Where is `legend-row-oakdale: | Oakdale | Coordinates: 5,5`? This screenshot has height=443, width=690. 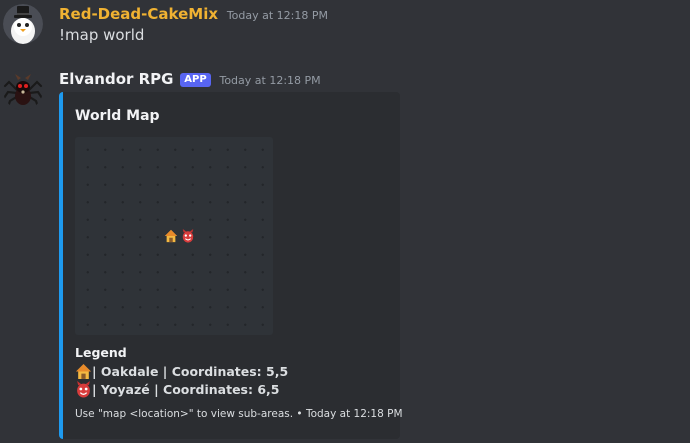 legend-row-oakdale: | Oakdale | Coordinates: 5,5 is located at coordinates (181, 372).